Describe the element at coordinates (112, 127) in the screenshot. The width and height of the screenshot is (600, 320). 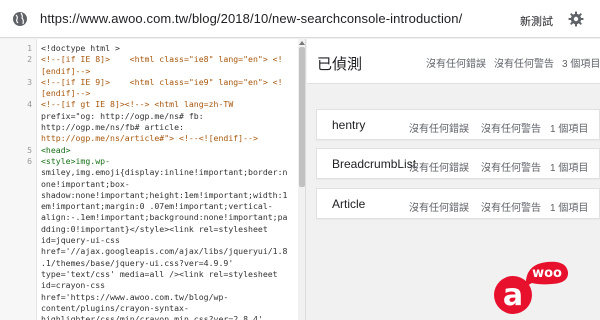
I see `line-code: http://ogp.me/ns/fb# article:` at that location.